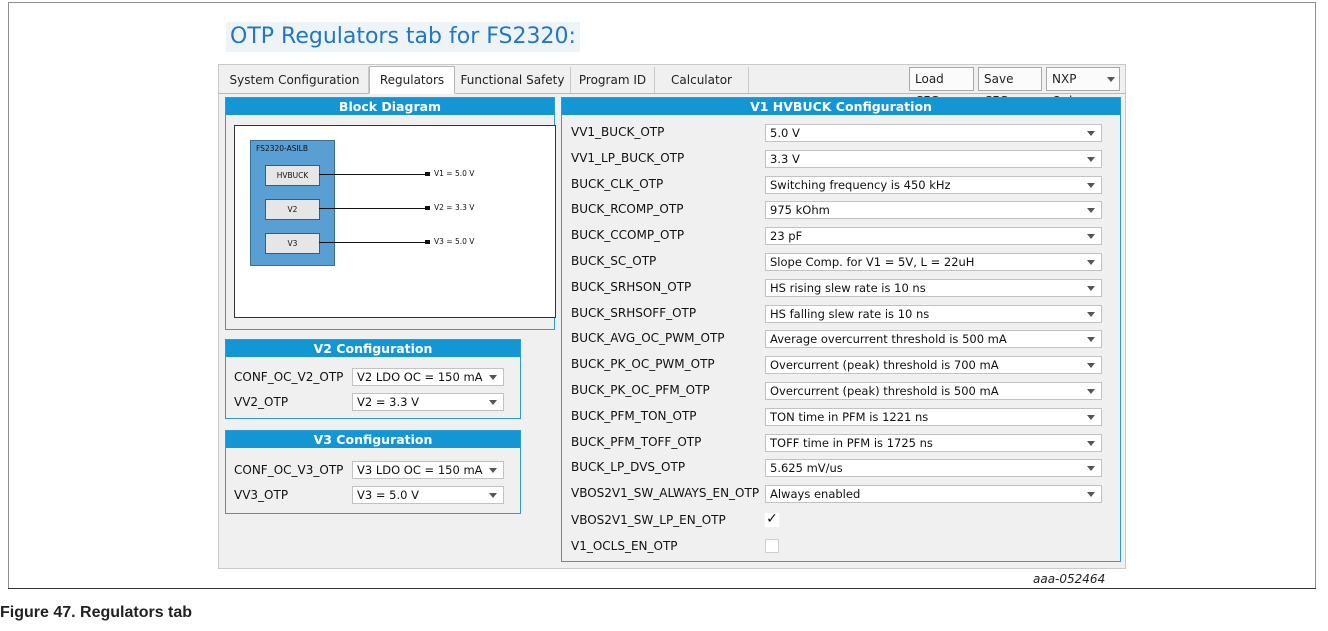 The image size is (1328, 631). What do you see at coordinates (933, 287) in the screenshot?
I see `v1-row-select: HS rising slew rate is 10 ns` at bounding box center [933, 287].